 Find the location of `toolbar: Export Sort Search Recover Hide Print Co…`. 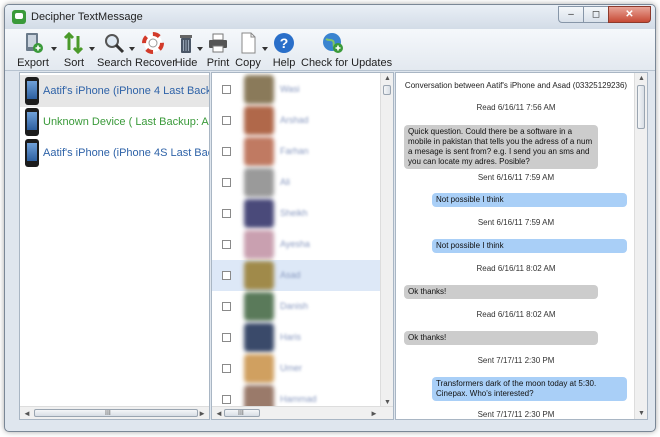

toolbar: Export Sort Search Recover Hide Print Co… is located at coordinates (330, 50).